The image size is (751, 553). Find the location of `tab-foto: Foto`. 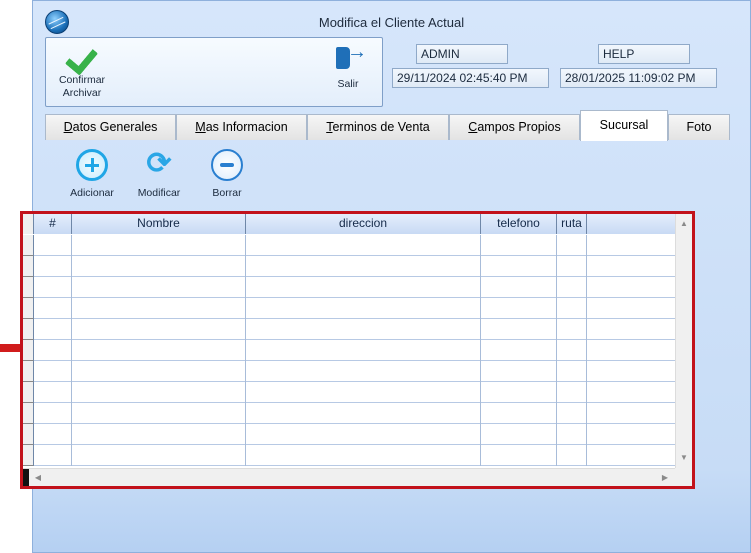

tab-foto: Foto is located at coordinates (699, 127).